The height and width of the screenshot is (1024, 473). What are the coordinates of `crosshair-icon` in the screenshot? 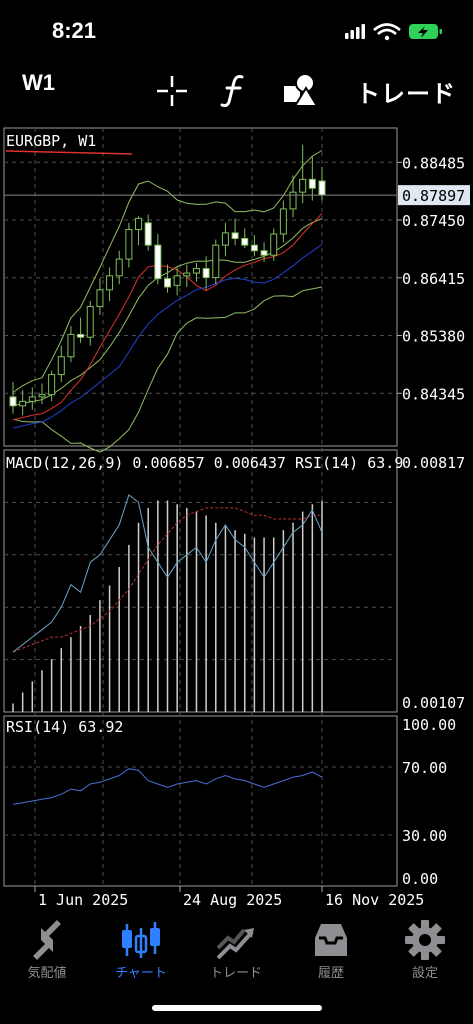 It's located at (172, 91).